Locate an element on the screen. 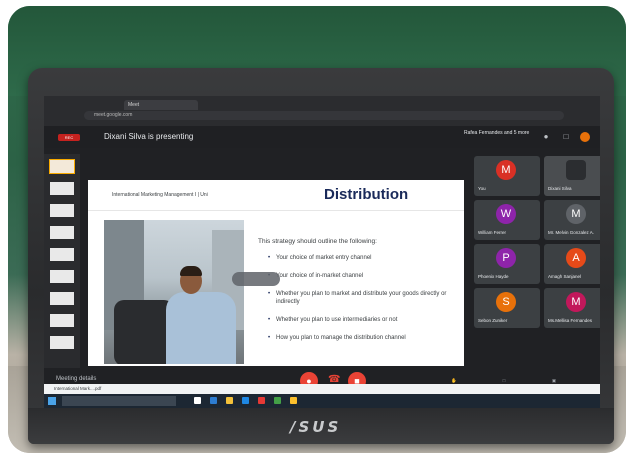  slide-thumbnails is located at coordinates (62, 269).